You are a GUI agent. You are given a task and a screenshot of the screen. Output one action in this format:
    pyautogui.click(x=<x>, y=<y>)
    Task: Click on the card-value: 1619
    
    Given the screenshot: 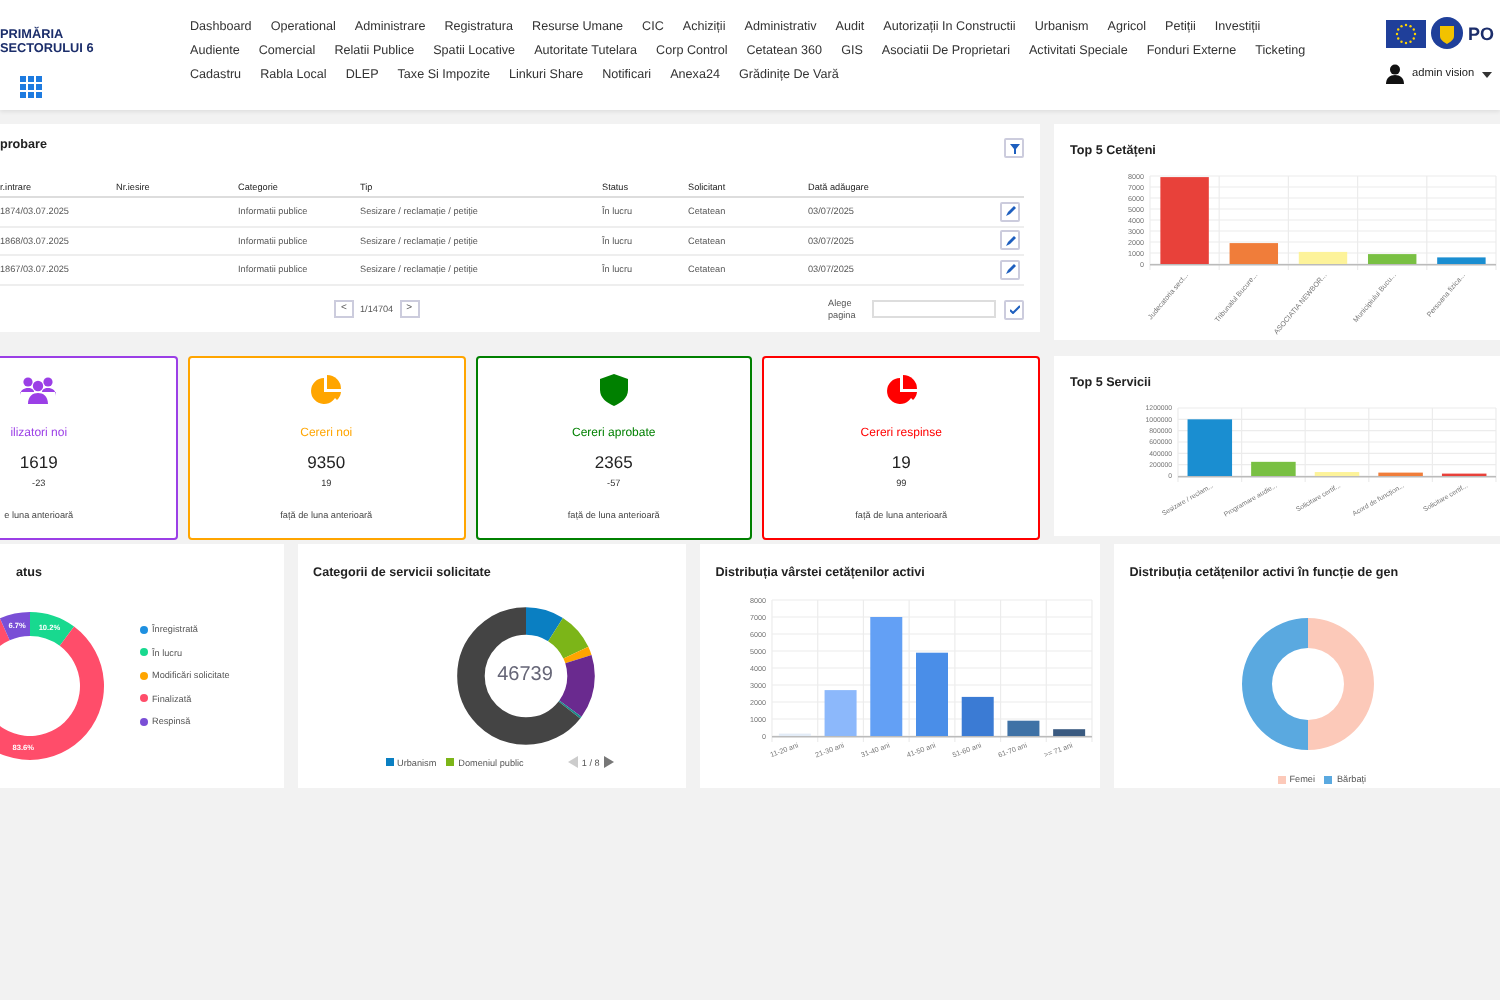 What is the action you would take?
    pyautogui.click(x=38, y=462)
    